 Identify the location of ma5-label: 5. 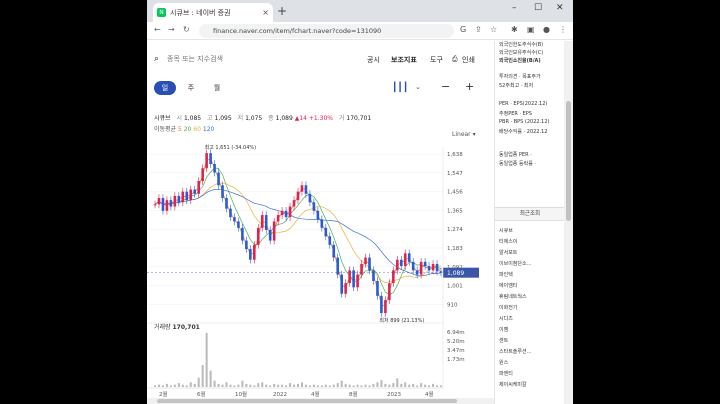
(180, 129).